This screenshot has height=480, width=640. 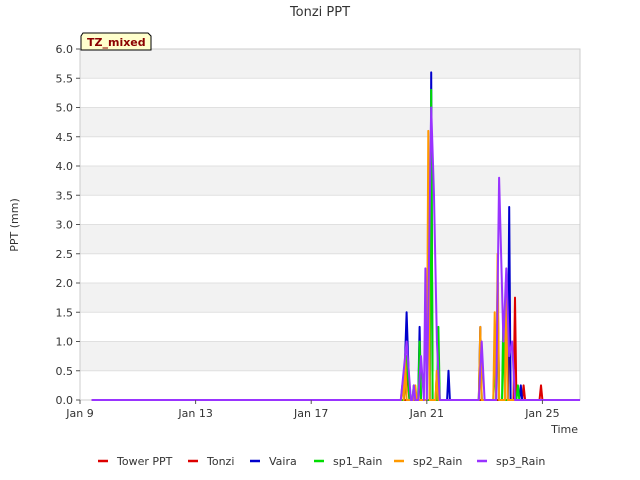 What do you see at coordinates (564, 429) in the screenshot?
I see `x-axis-label: Time` at bounding box center [564, 429].